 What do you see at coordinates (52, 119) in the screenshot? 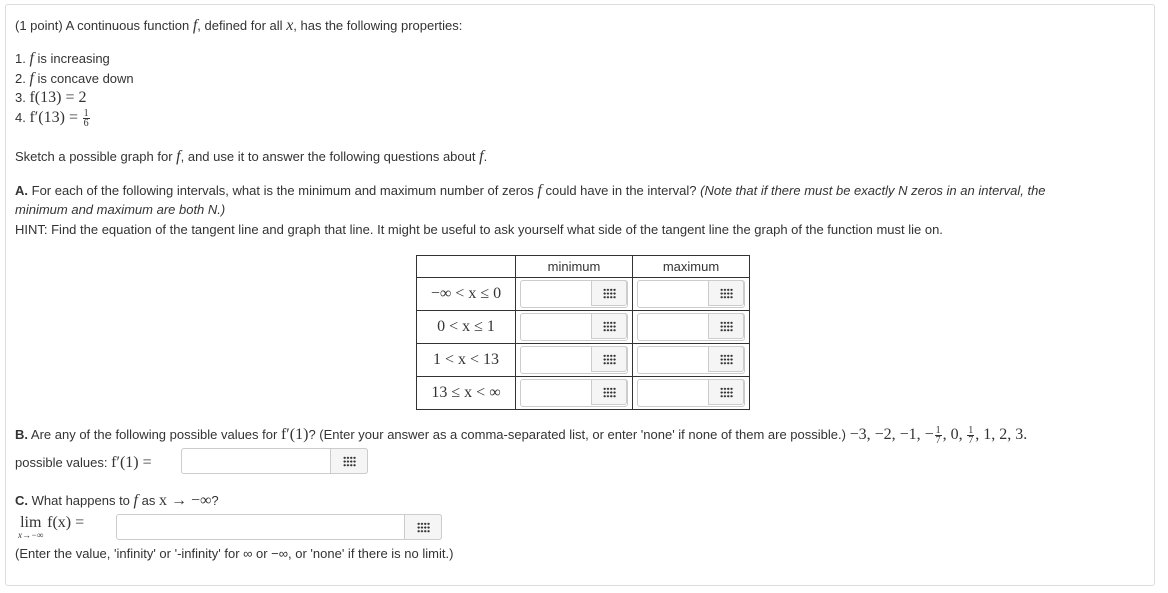
I see `property-item: 4. f′(13) = 16` at bounding box center [52, 119].